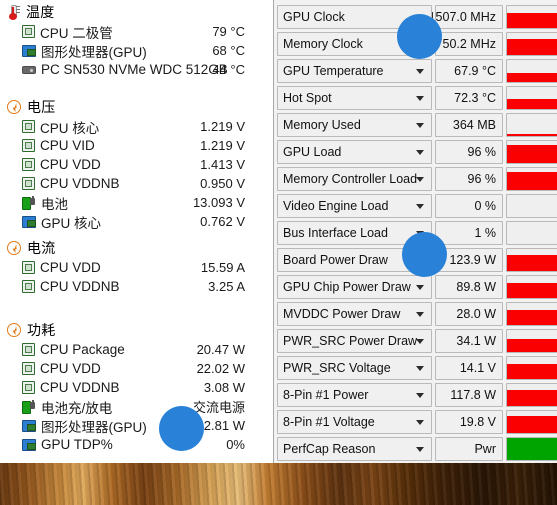 The image size is (557, 505). I want to click on gpu-sensor-name-dropdown: 8-Pin #1 Voltage, so click(354, 422).